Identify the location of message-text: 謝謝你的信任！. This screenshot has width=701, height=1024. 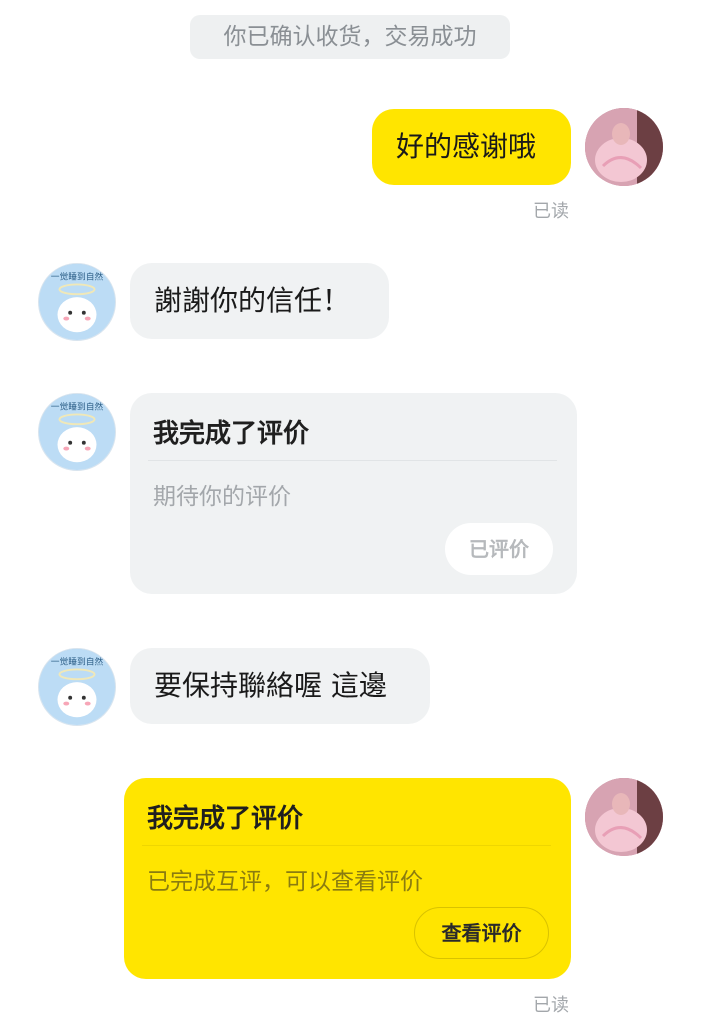
(252, 300).